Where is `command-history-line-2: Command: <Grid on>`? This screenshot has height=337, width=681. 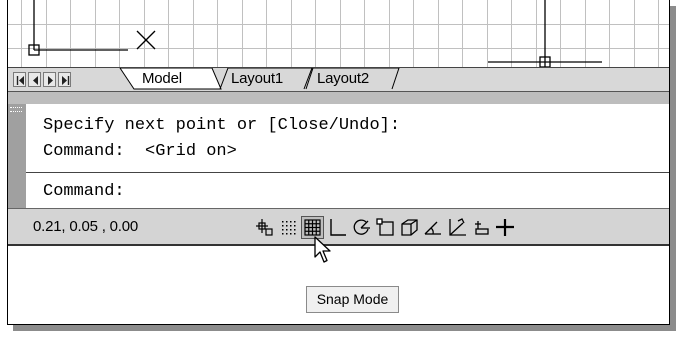
command-history-line-2: Command: <Grid on> is located at coordinates (140, 151).